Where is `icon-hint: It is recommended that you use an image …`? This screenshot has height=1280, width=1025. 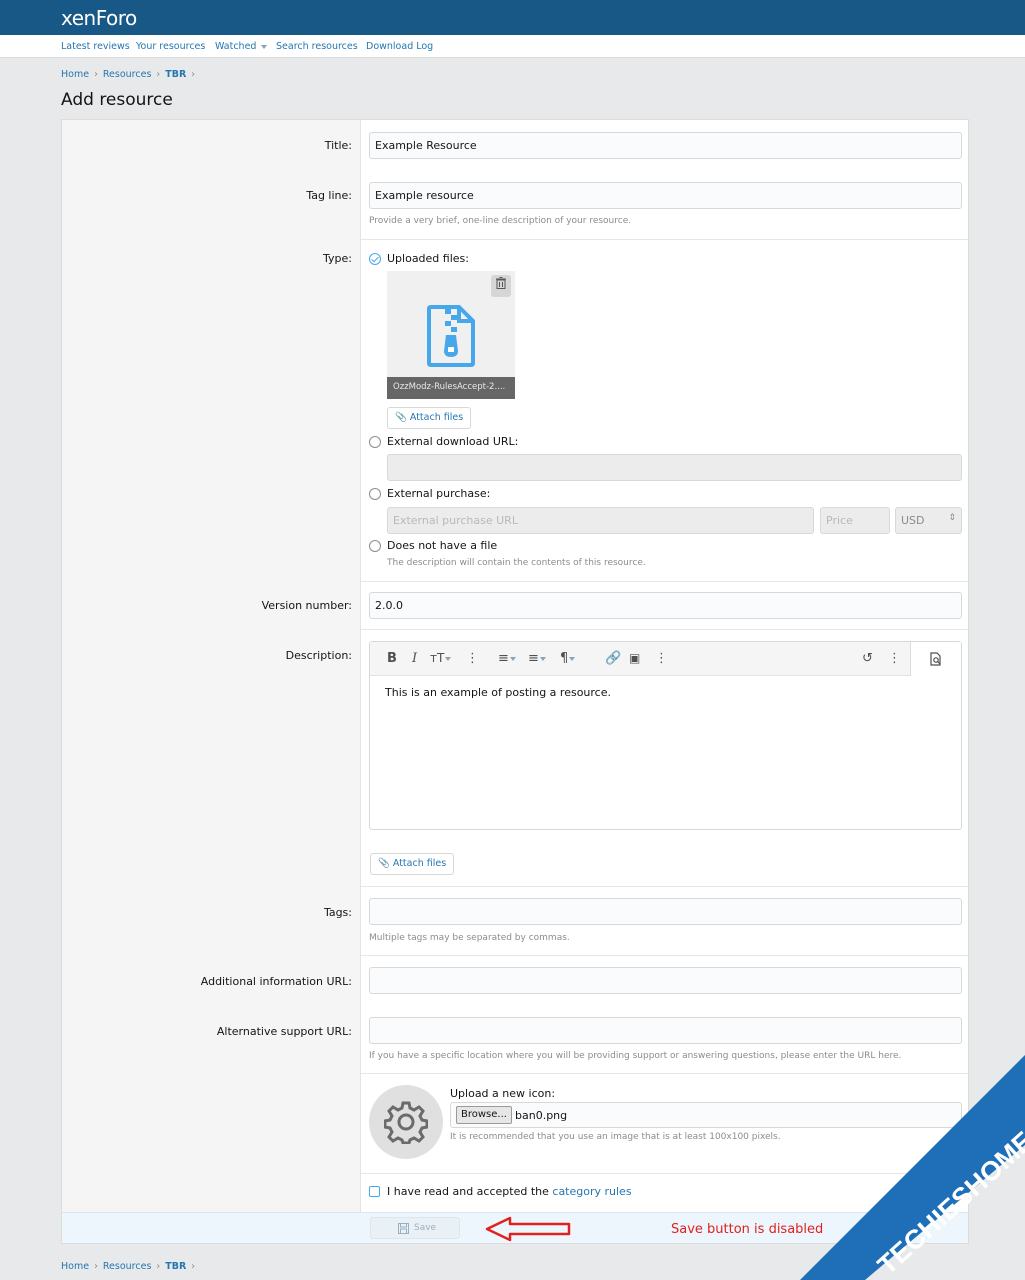 icon-hint: It is recommended that you use an image … is located at coordinates (615, 1137).